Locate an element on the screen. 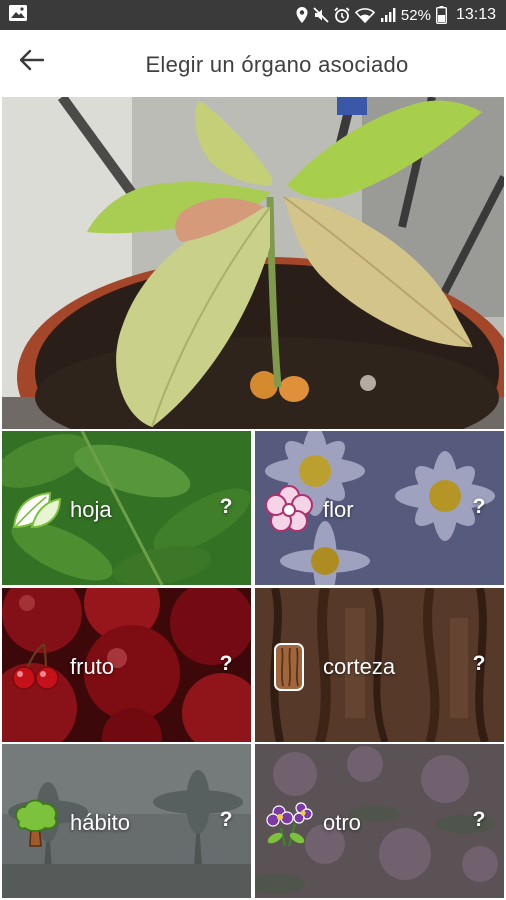 The image size is (506, 900). organ-label: hábito is located at coordinates (100, 822).